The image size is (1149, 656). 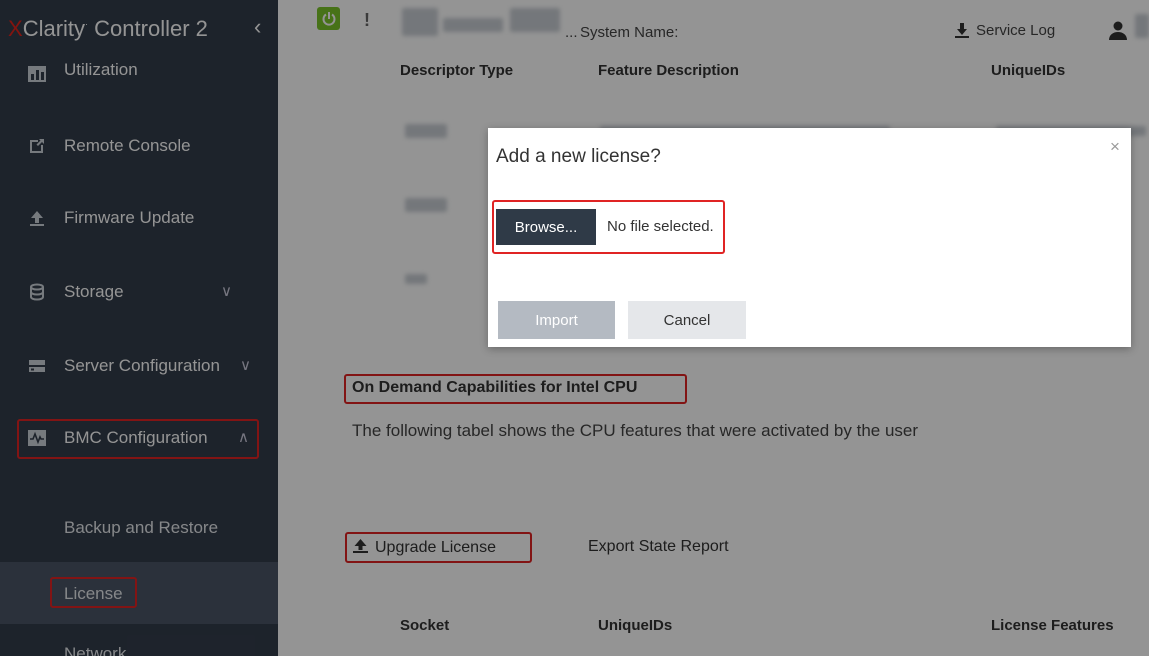 I want to click on dialog-title: Add a new license?, so click(x=578, y=156).